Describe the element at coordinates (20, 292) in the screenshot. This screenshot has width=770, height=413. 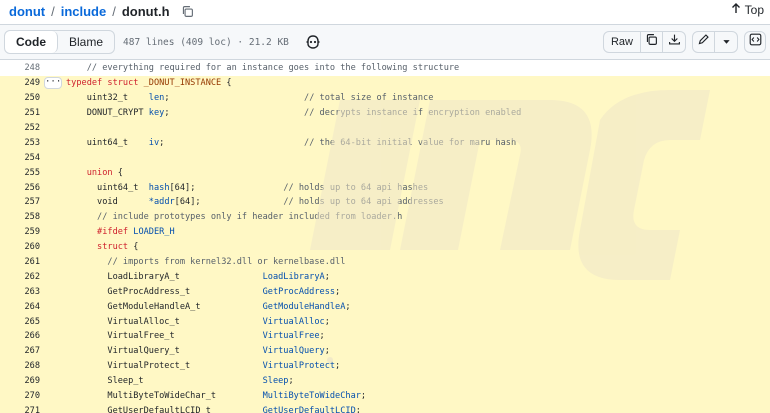
I see `line-number: 263` at that location.